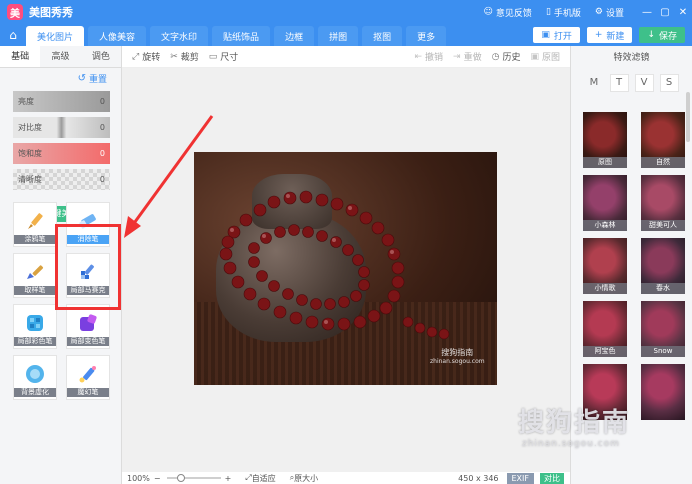 Image resolution: width=692 pixels, height=484 pixels. Describe the element at coordinates (508, 12) in the screenshot. I see `feedback-link: ☺ 意见反馈` at that location.